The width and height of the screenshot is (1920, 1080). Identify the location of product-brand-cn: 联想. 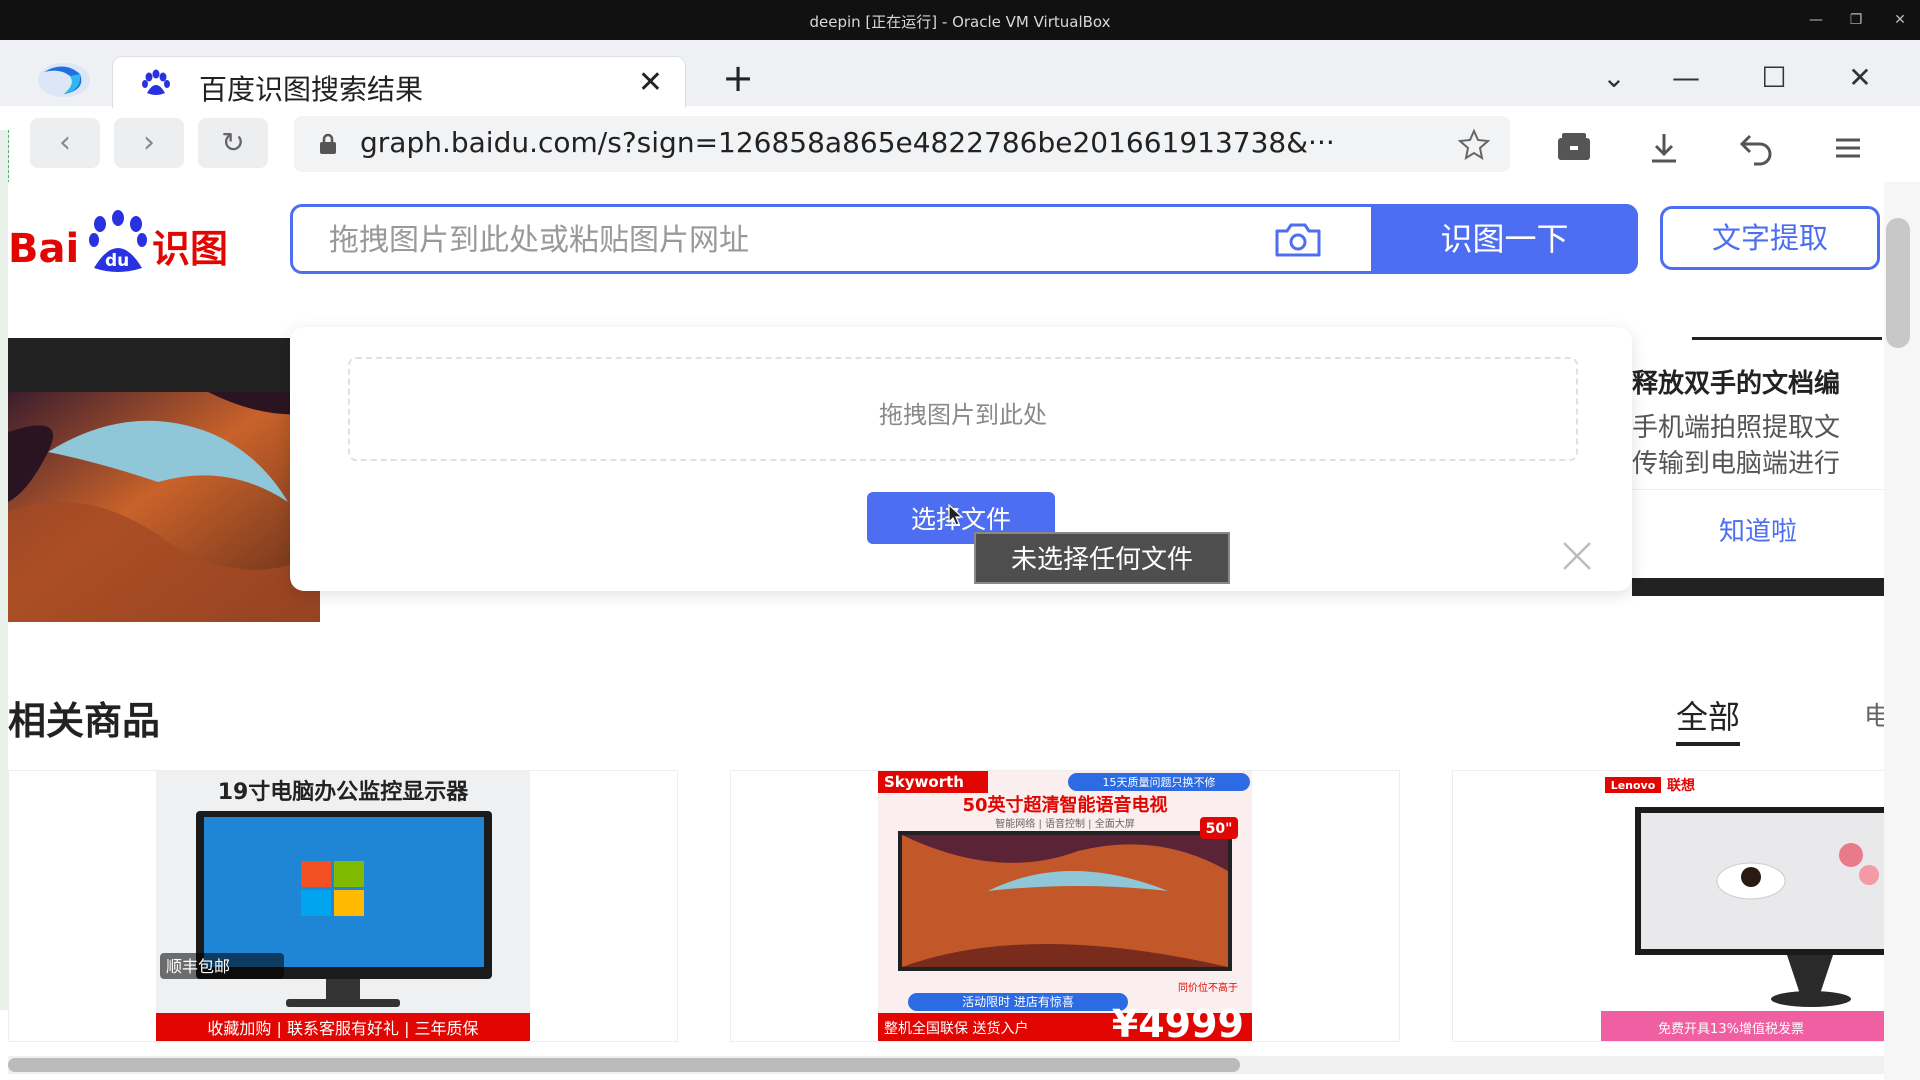
(1681, 785).